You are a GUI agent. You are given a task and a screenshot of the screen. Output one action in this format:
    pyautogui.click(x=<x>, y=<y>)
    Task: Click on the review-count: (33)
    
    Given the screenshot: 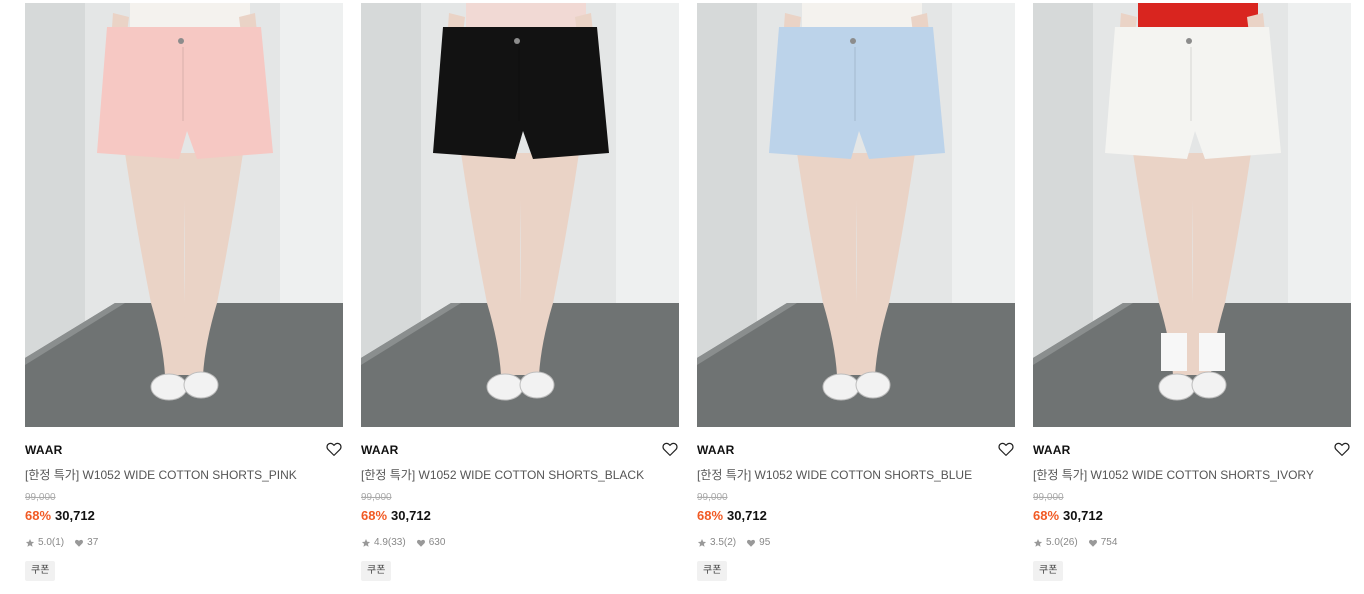 What is the action you would take?
    pyautogui.click(x=396, y=542)
    